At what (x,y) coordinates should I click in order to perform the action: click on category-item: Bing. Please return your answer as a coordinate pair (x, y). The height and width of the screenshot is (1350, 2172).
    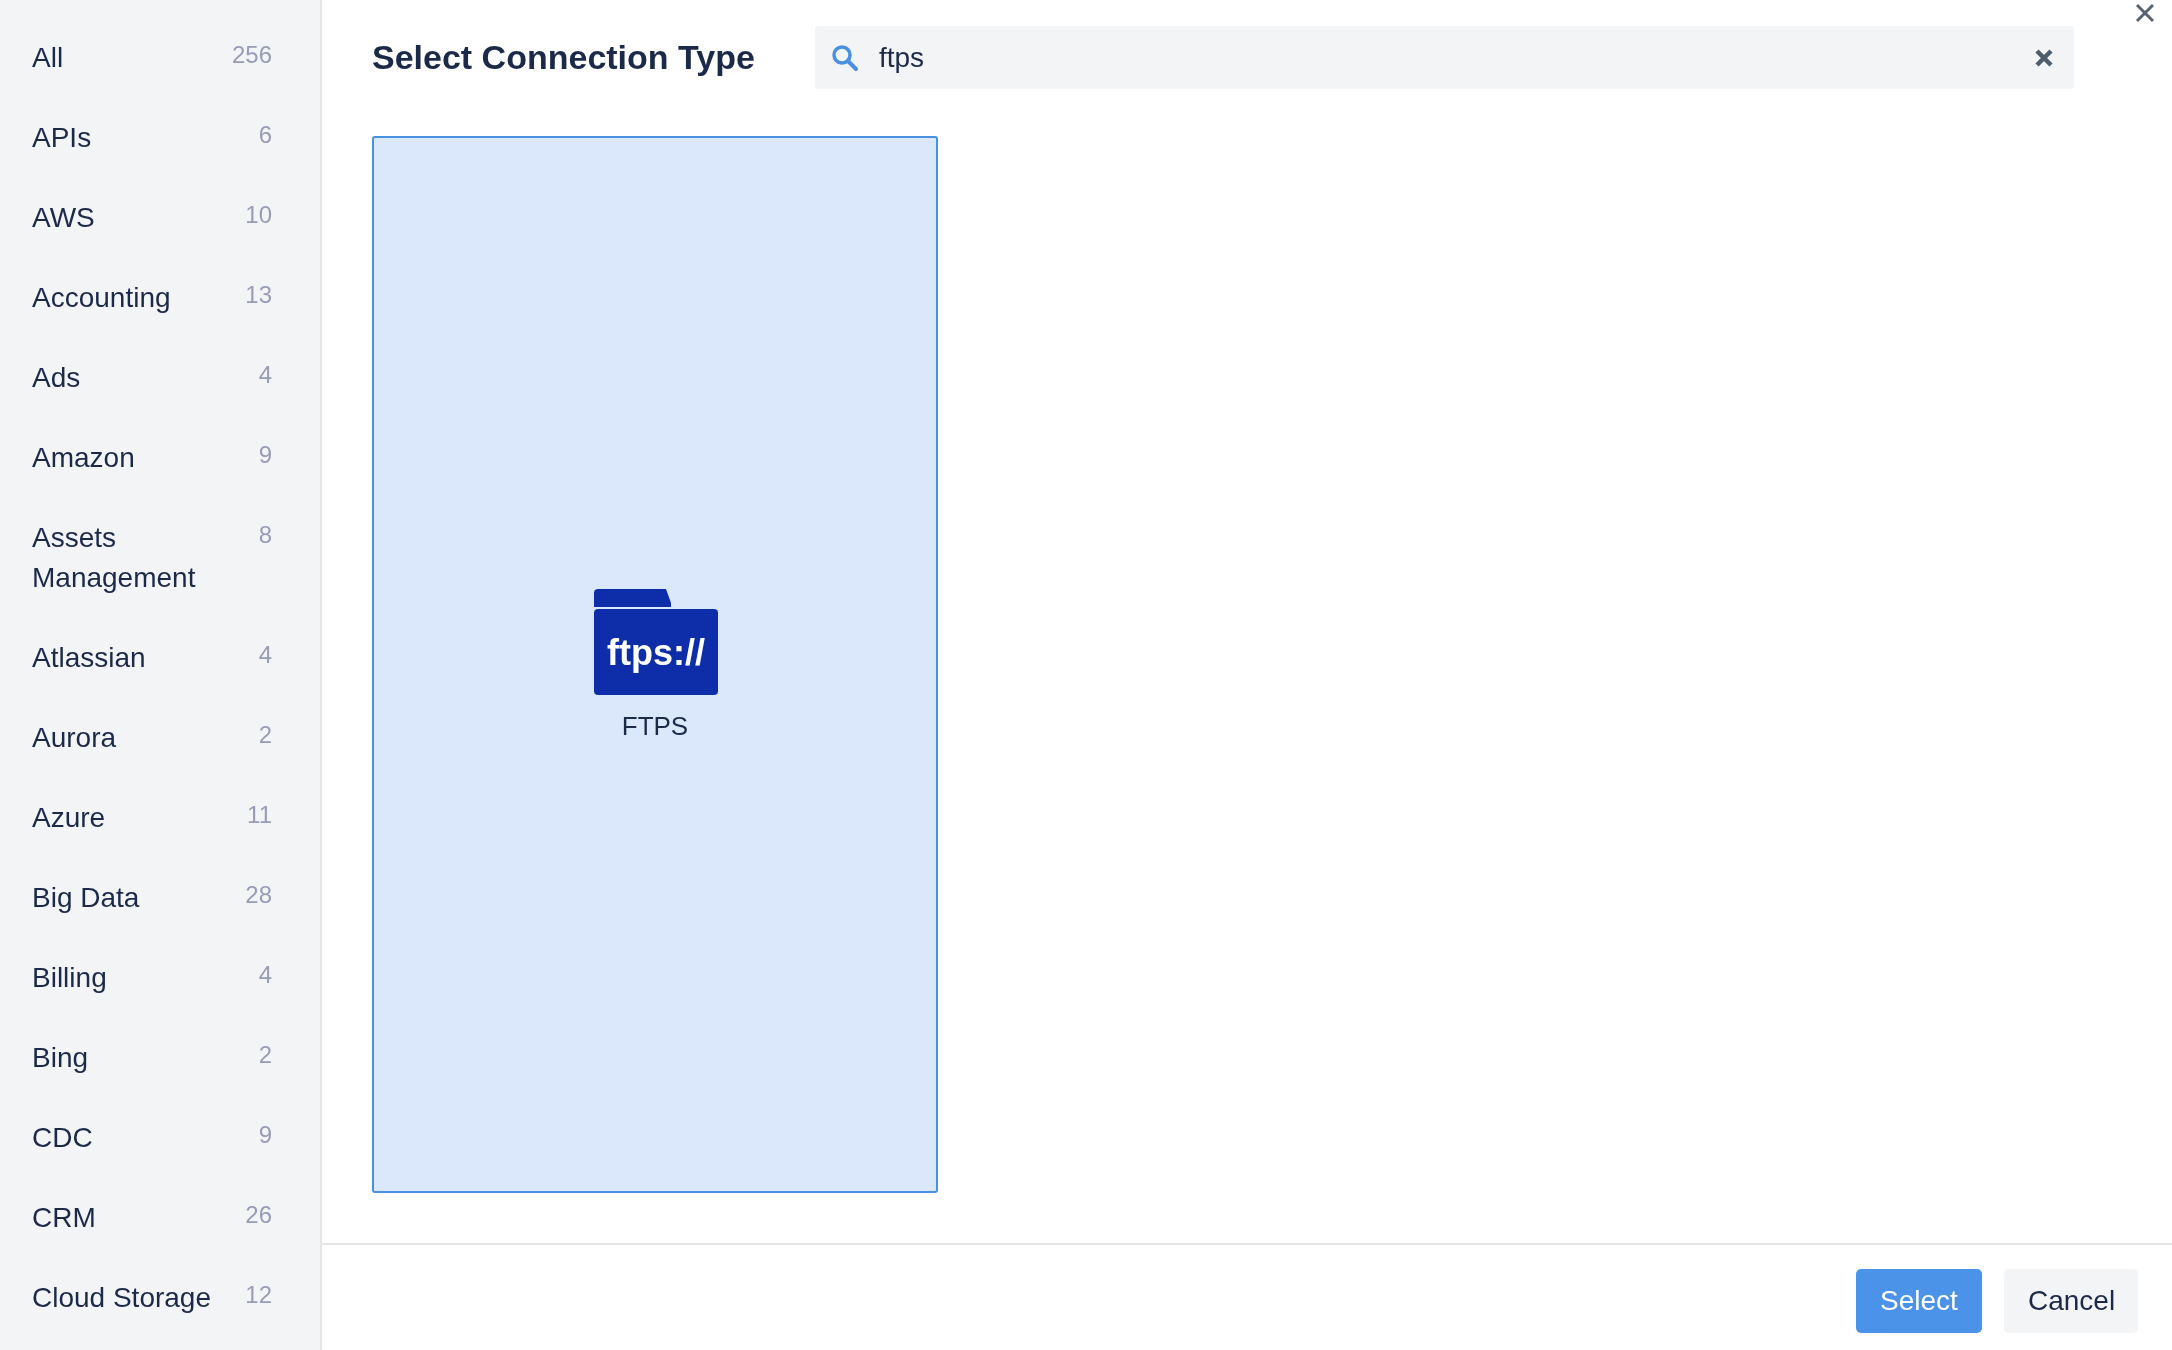
    Looking at the image, I should click on (127, 1058).